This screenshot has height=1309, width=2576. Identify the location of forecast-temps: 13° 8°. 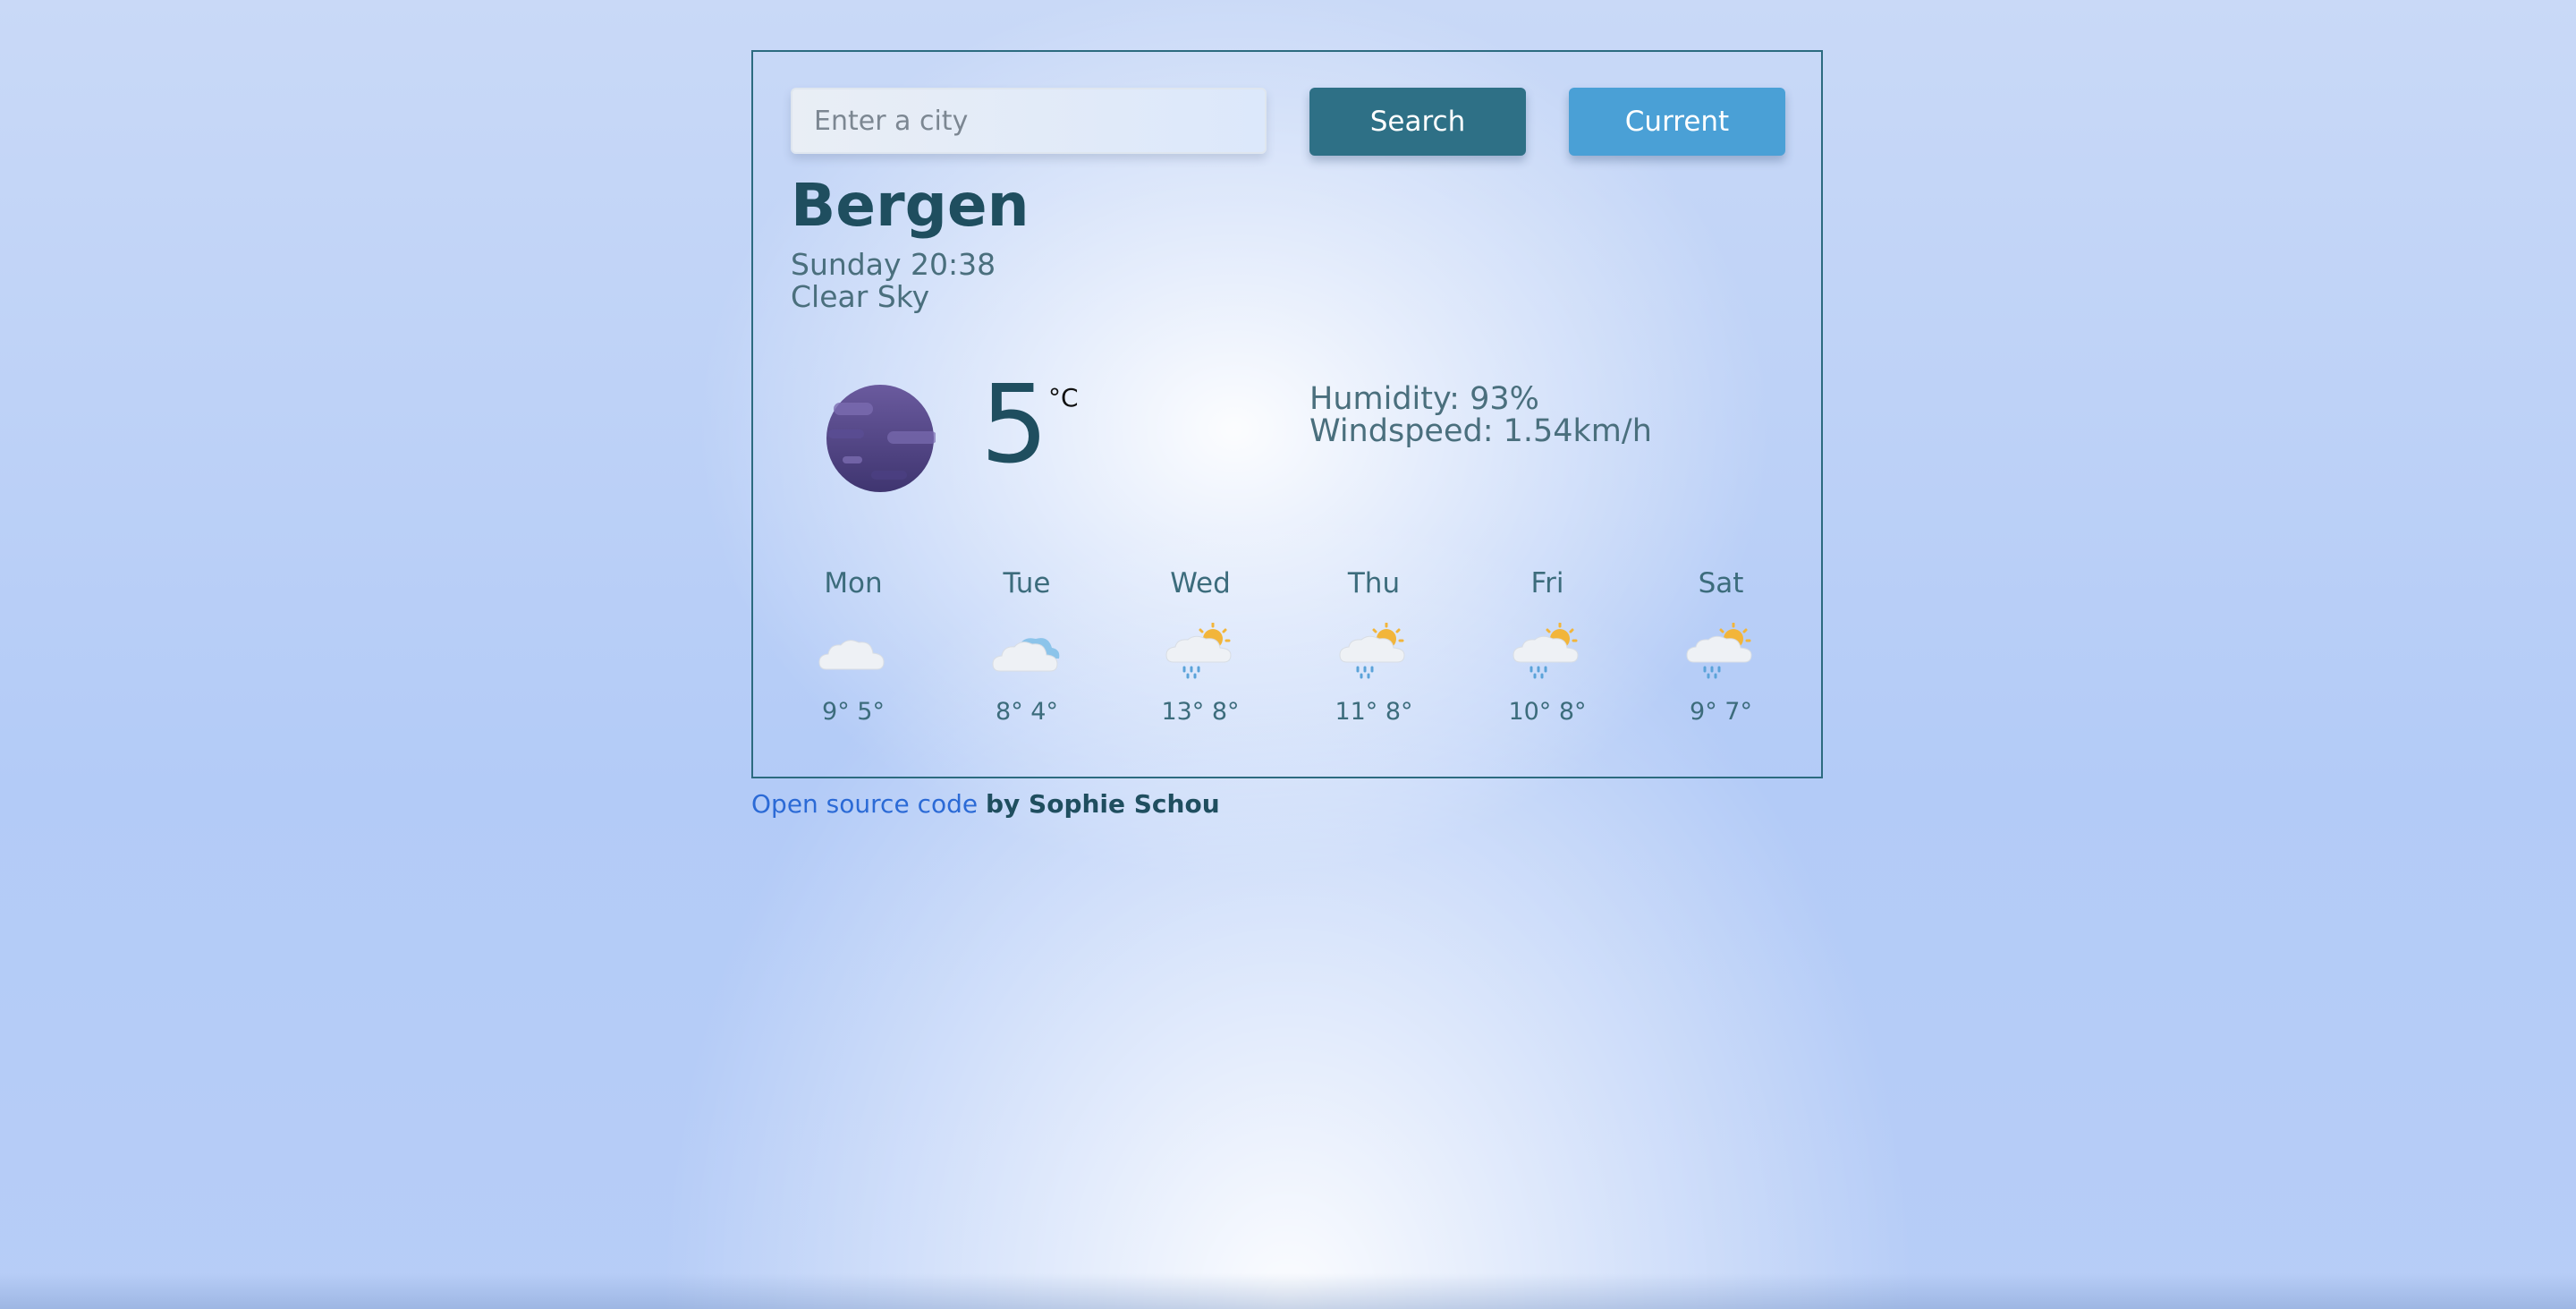
(1200, 712).